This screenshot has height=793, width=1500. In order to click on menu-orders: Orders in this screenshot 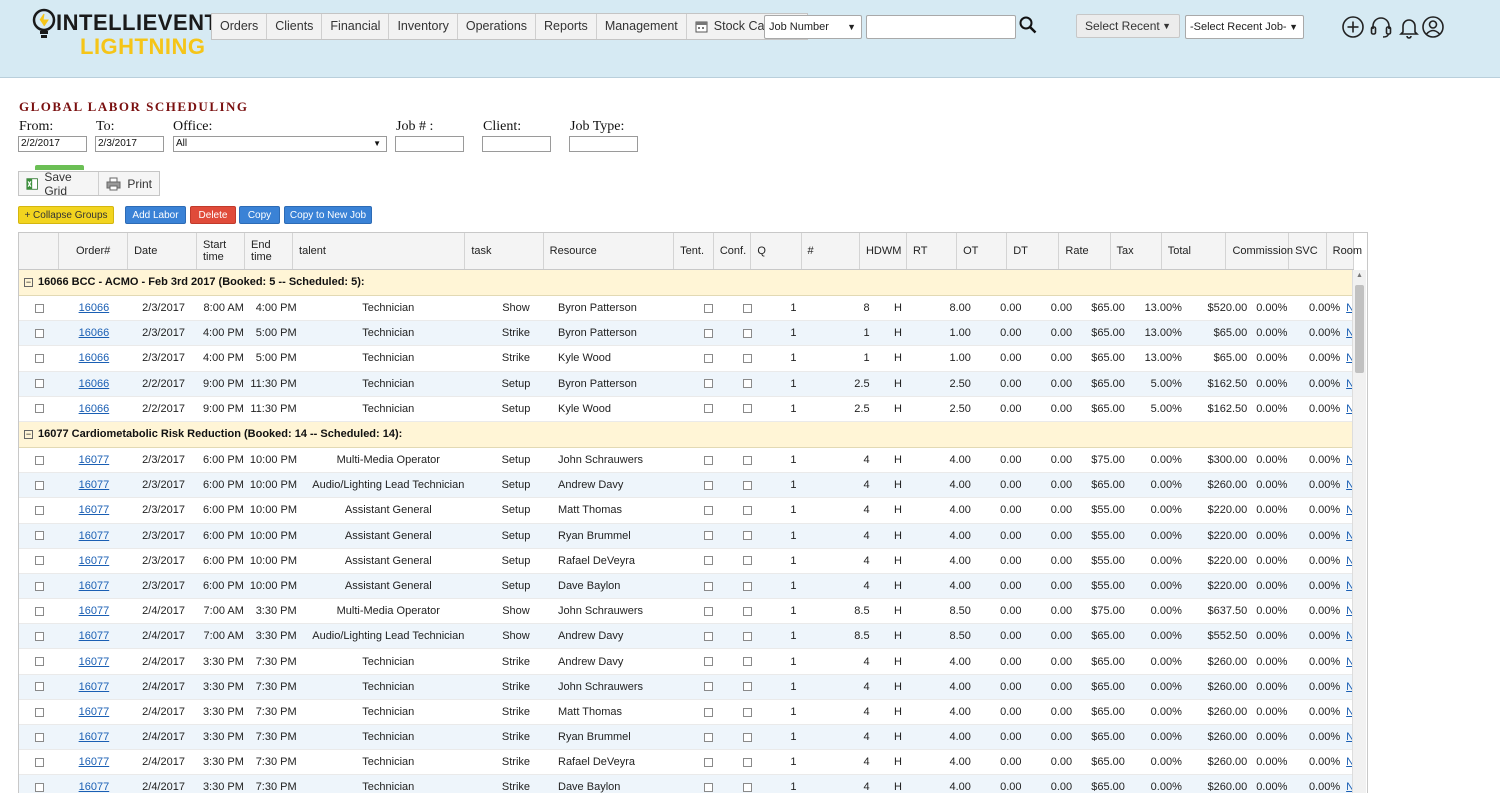, I will do `click(240, 26)`.